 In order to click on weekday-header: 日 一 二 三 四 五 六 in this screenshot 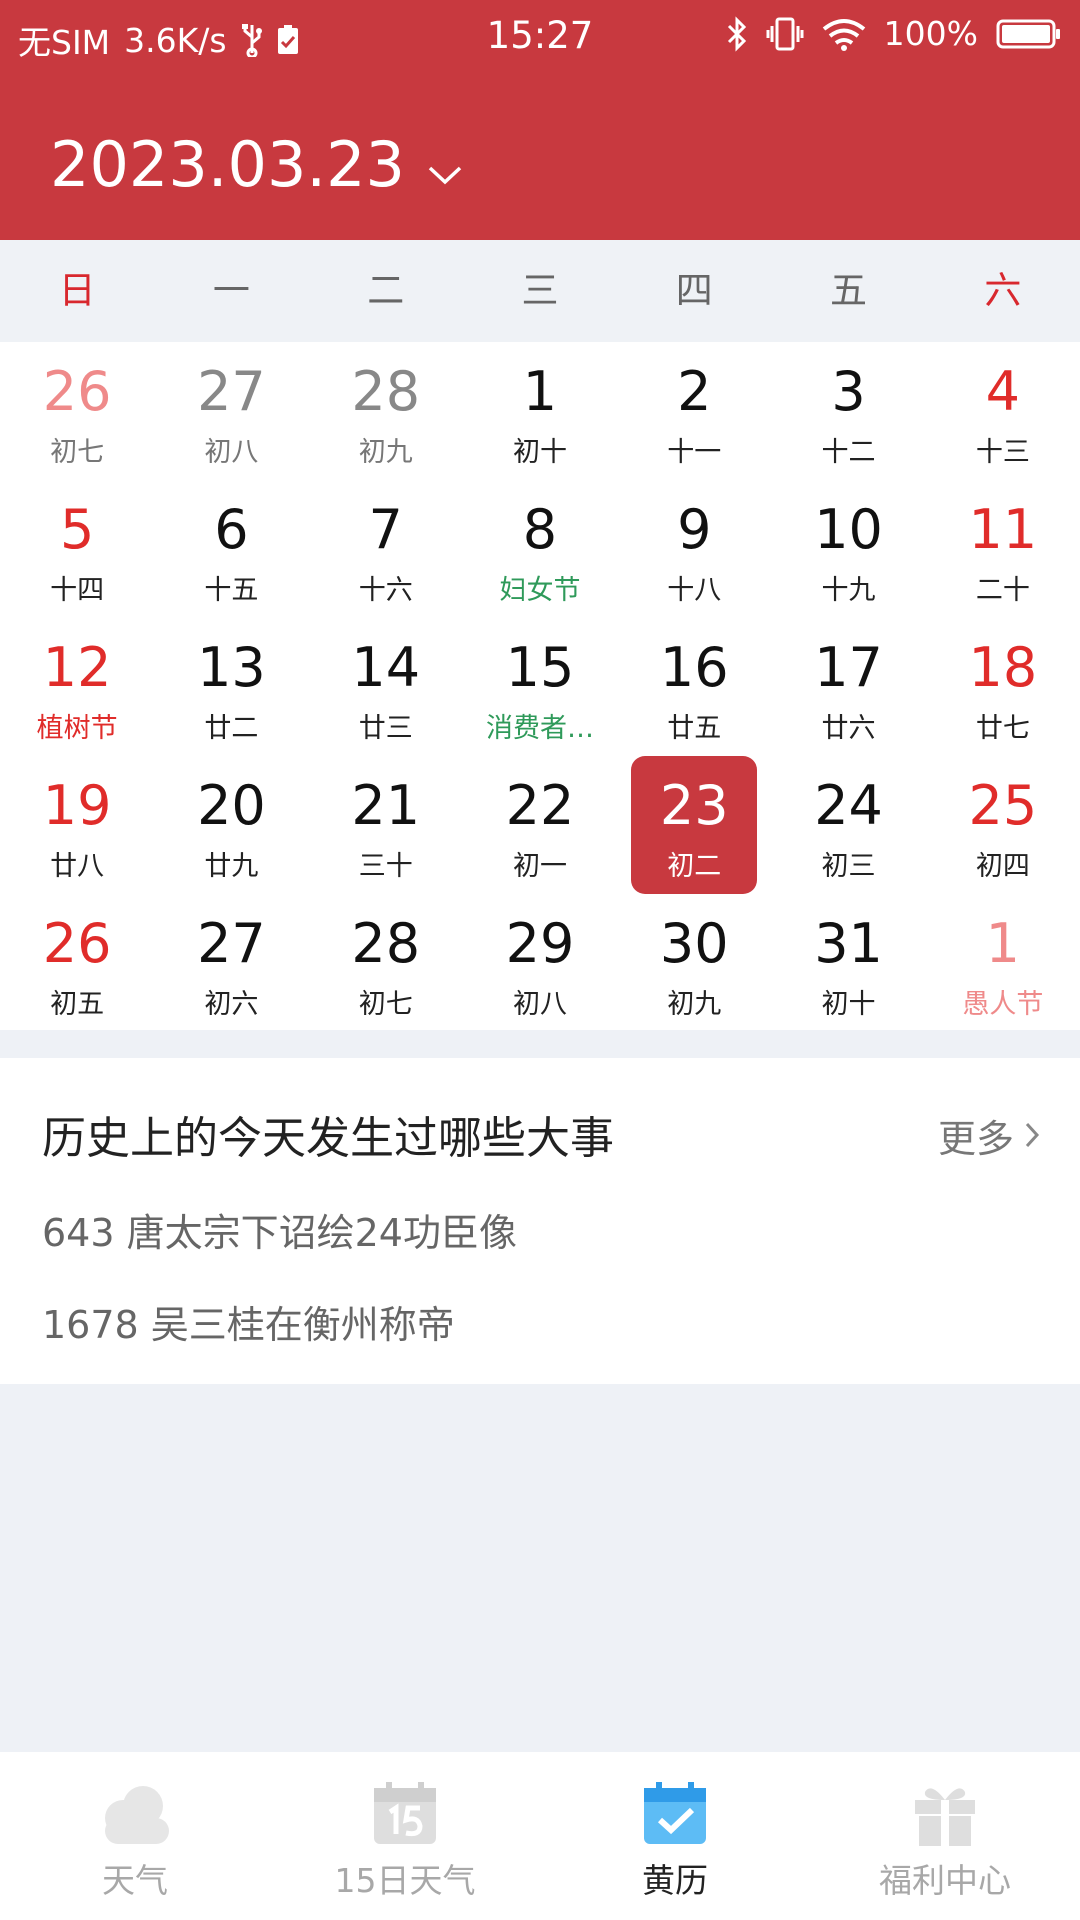, I will do `click(540, 291)`.